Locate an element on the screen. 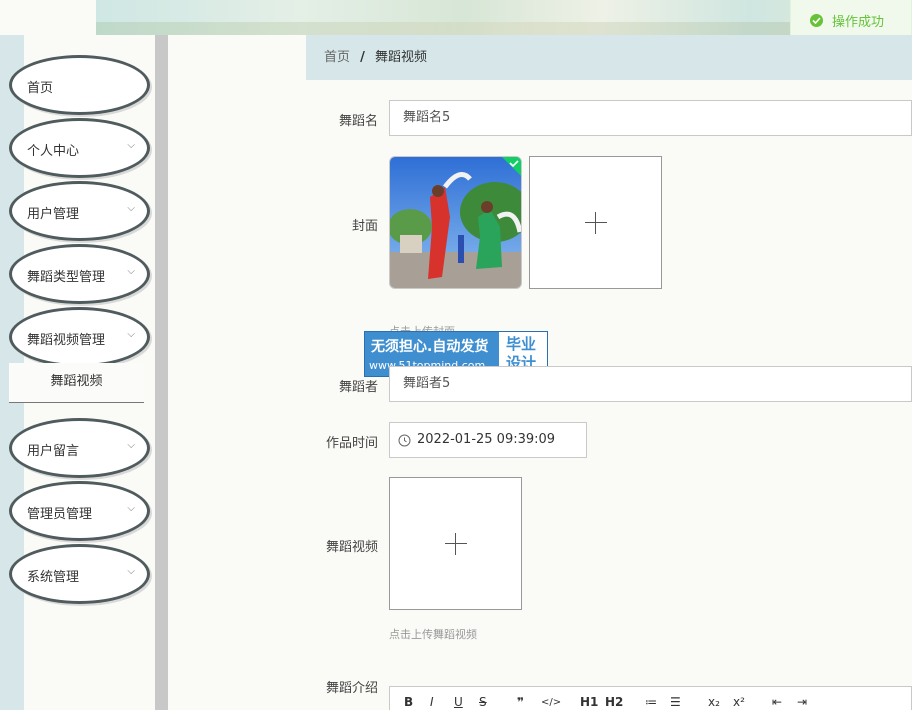  chevron-up-icon: ⌵ is located at coordinates (131, 334).